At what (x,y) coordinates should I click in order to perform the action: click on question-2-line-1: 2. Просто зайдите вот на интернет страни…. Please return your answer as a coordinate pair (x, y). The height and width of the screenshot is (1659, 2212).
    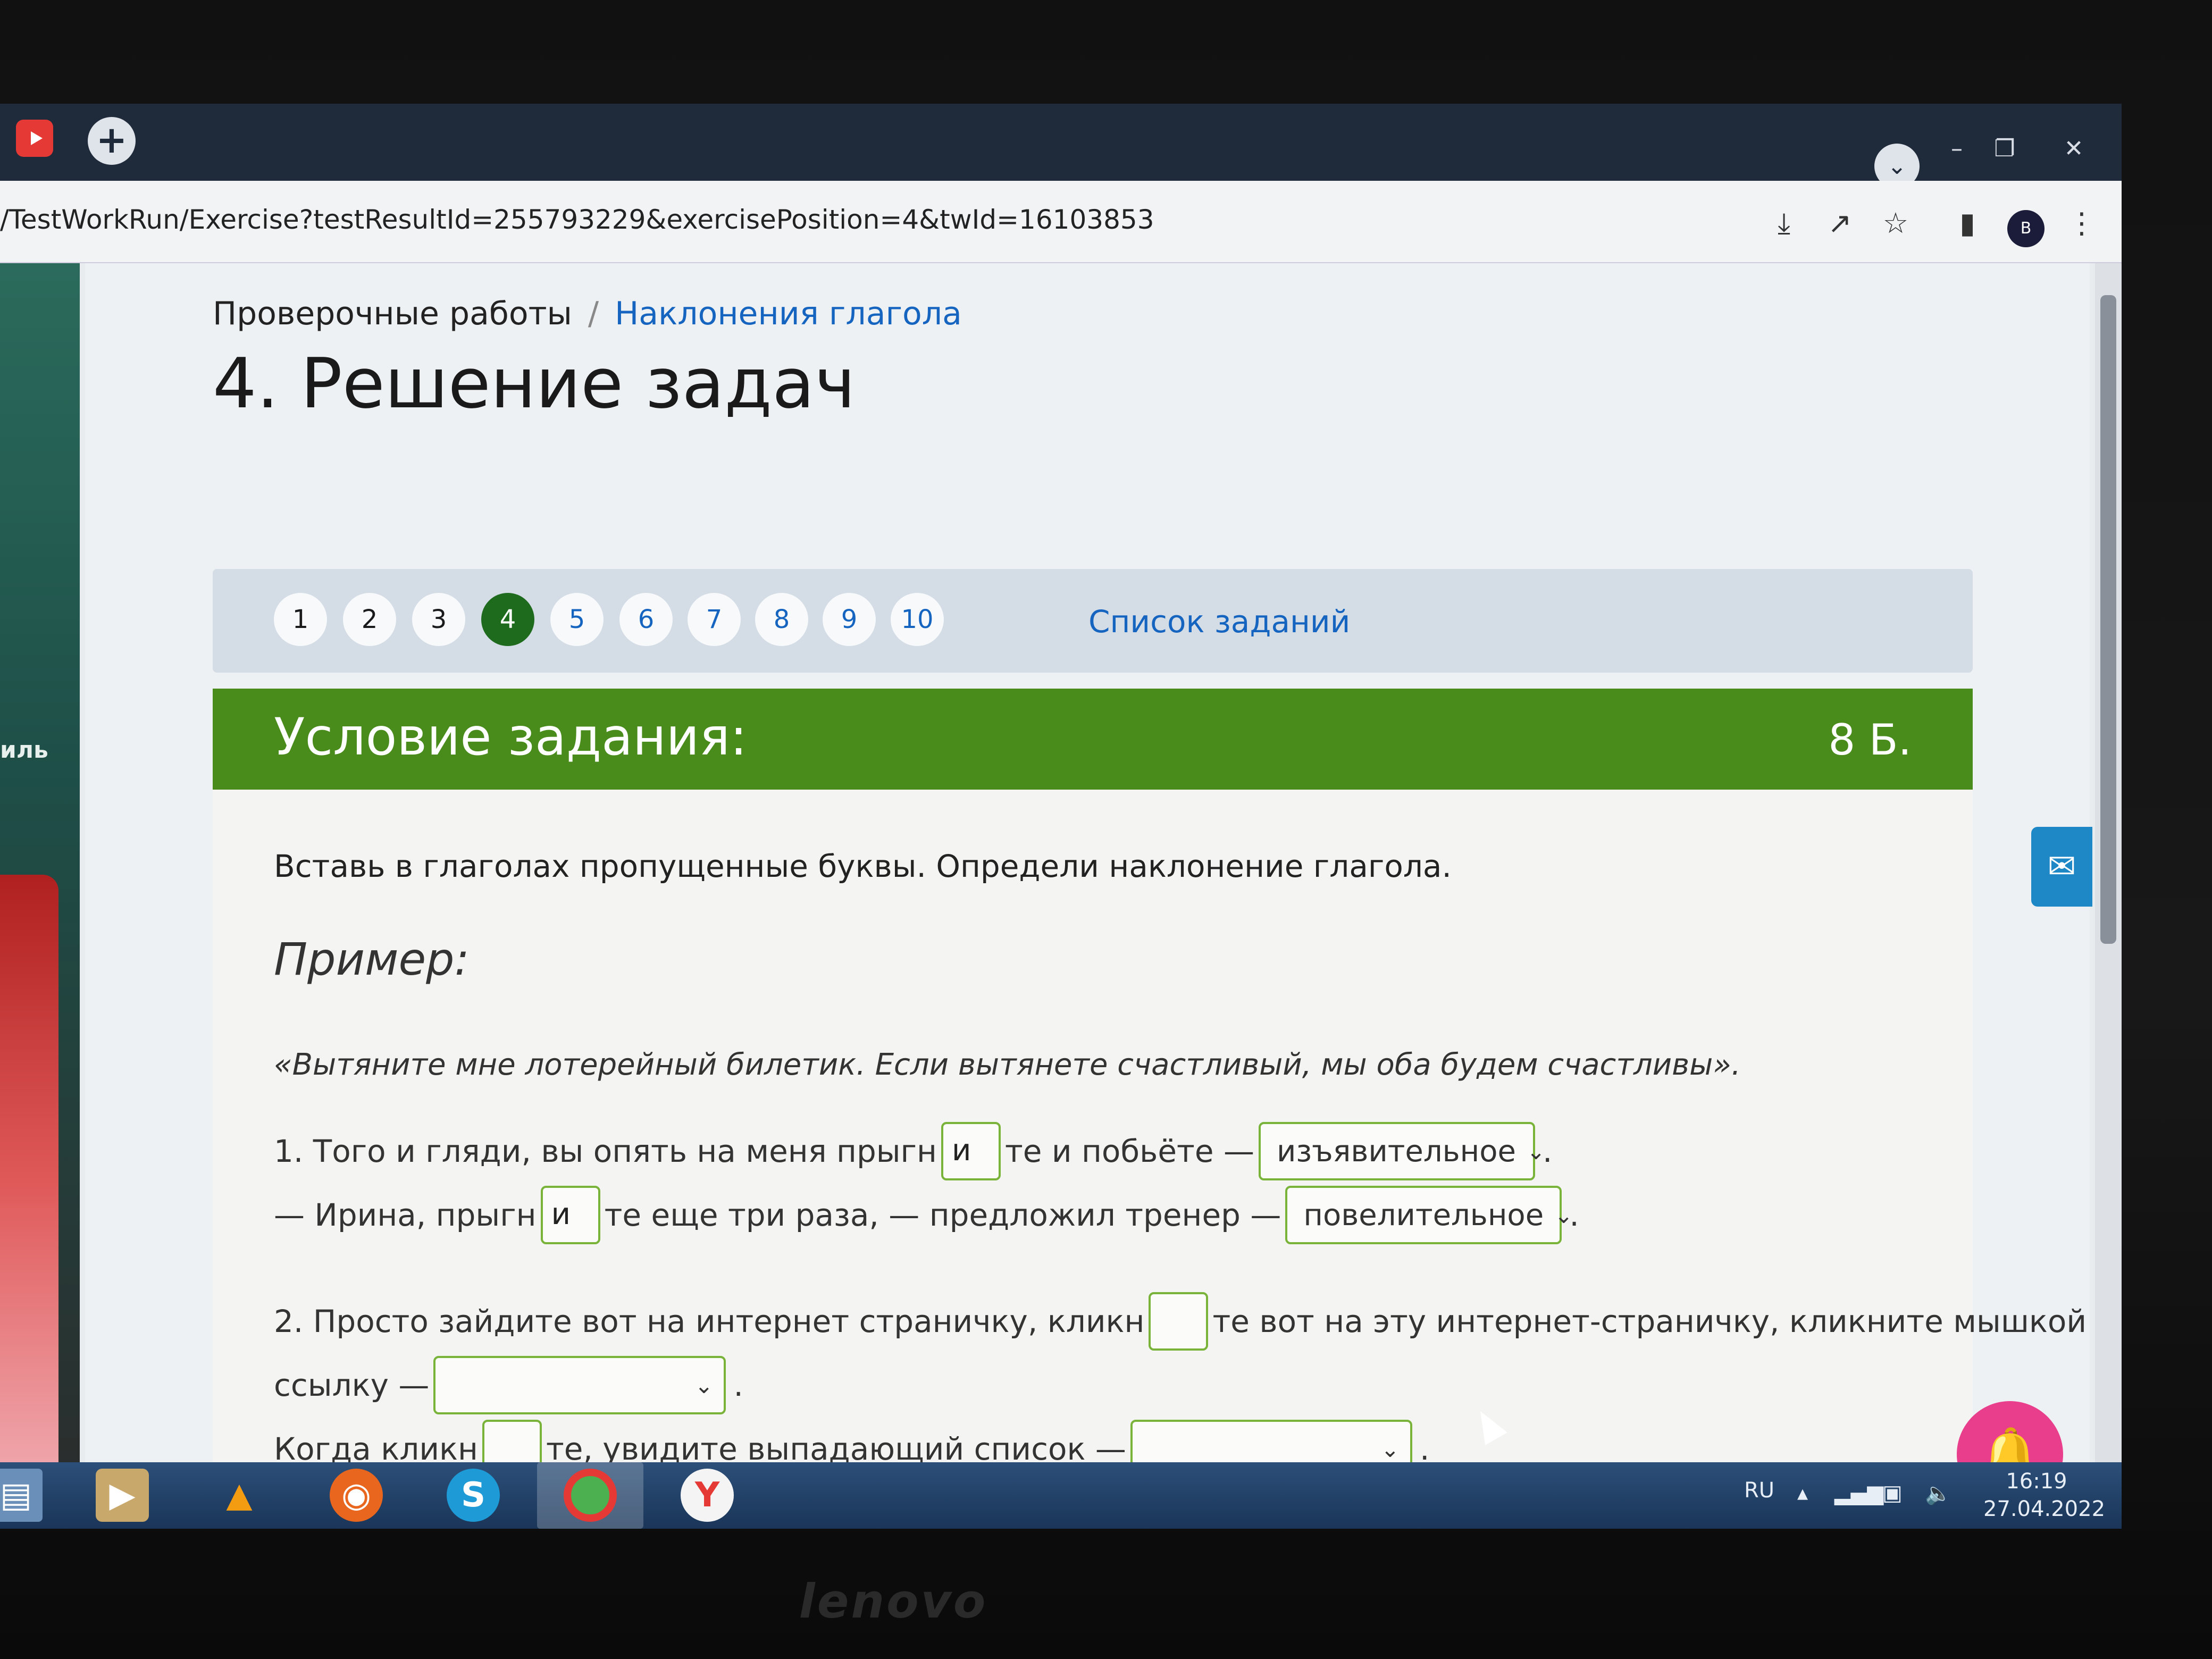
    Looking at the image, I should click on (1198, 1321).